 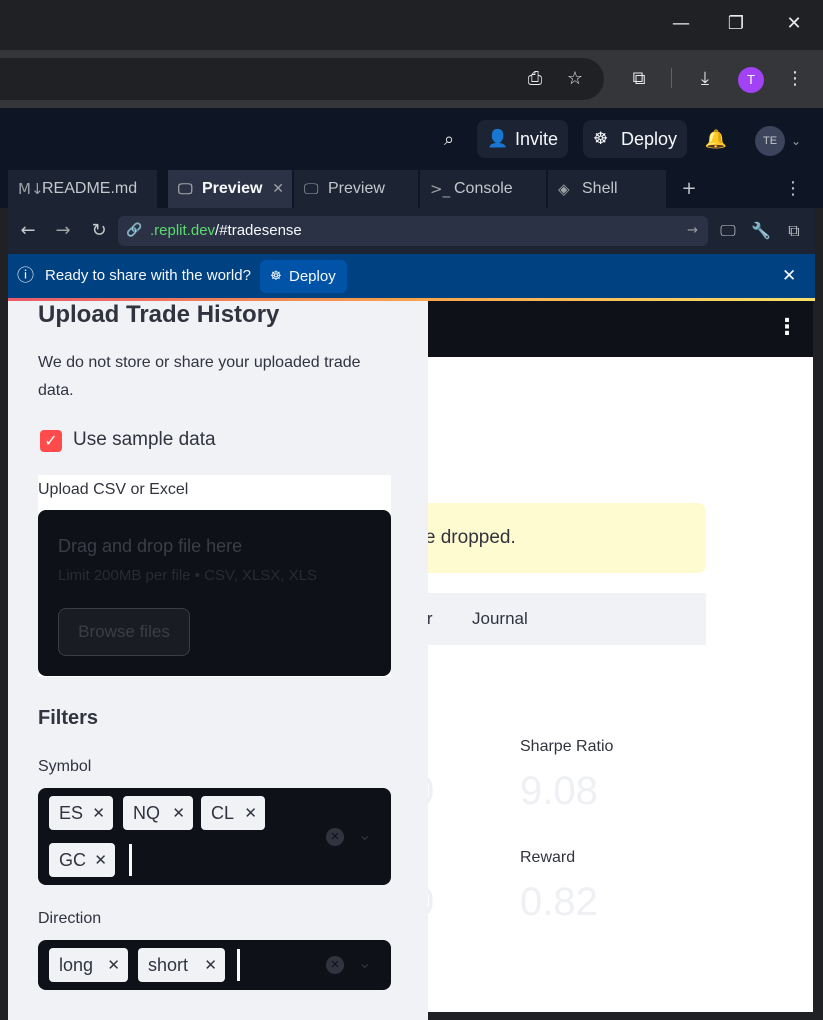 I want to click on upload-label: Upload CSV or Excel, so click(x=113, y=489).